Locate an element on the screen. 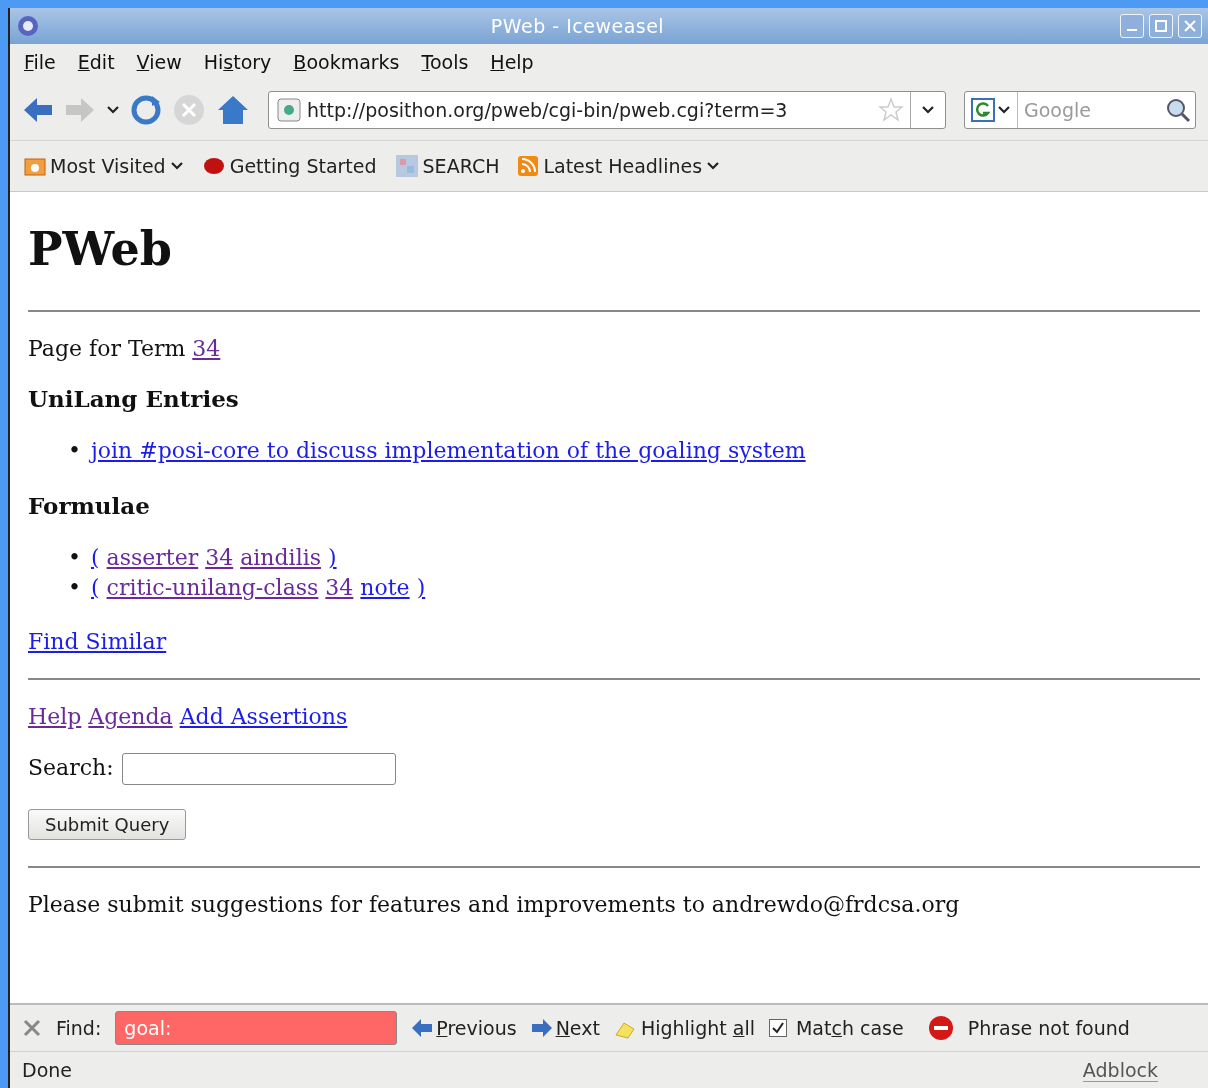  adblock-link: Adblock is located at coordinates (1120, 1070).